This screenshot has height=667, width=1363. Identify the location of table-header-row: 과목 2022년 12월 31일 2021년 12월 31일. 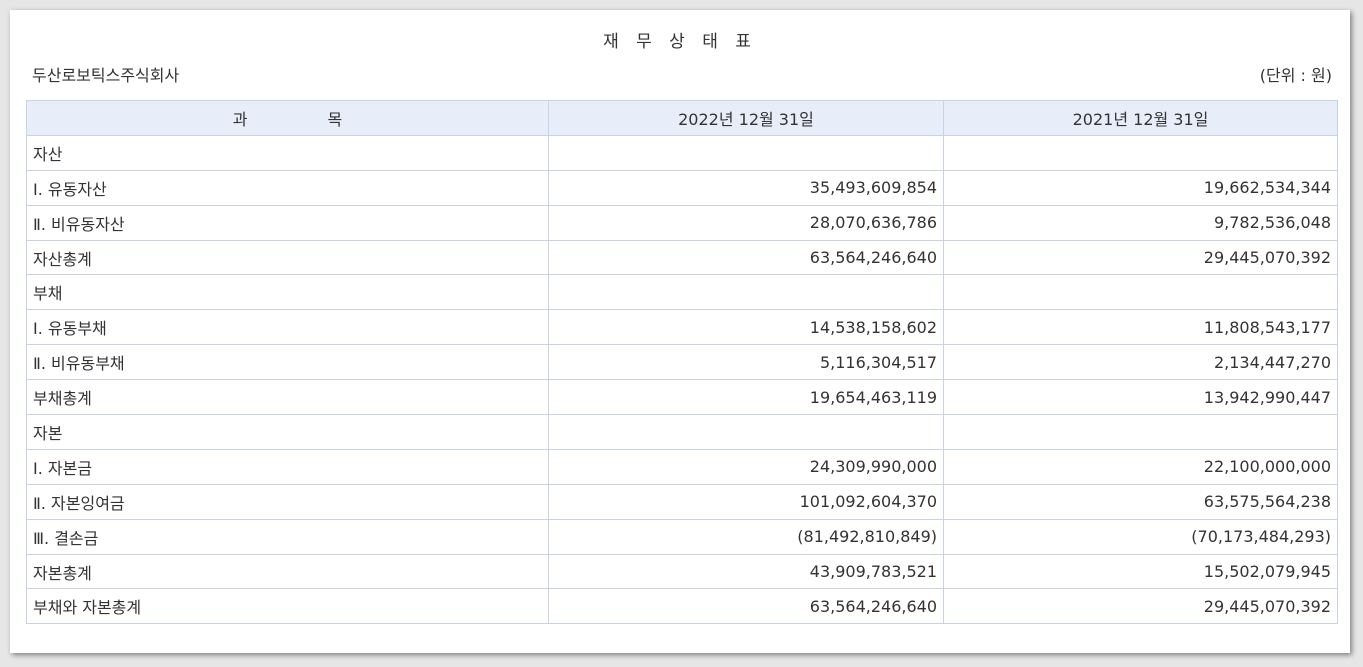
(682, 118).